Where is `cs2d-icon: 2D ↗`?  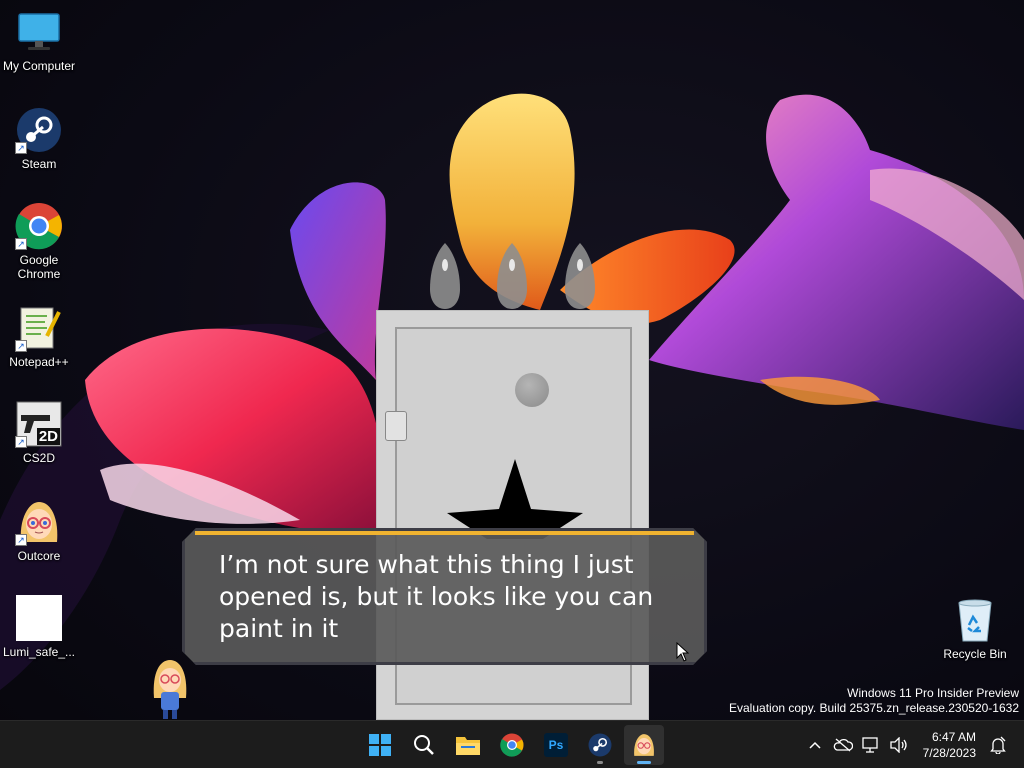 cs2d-icon: 2D ↗ is located at coordinates (39, 424).